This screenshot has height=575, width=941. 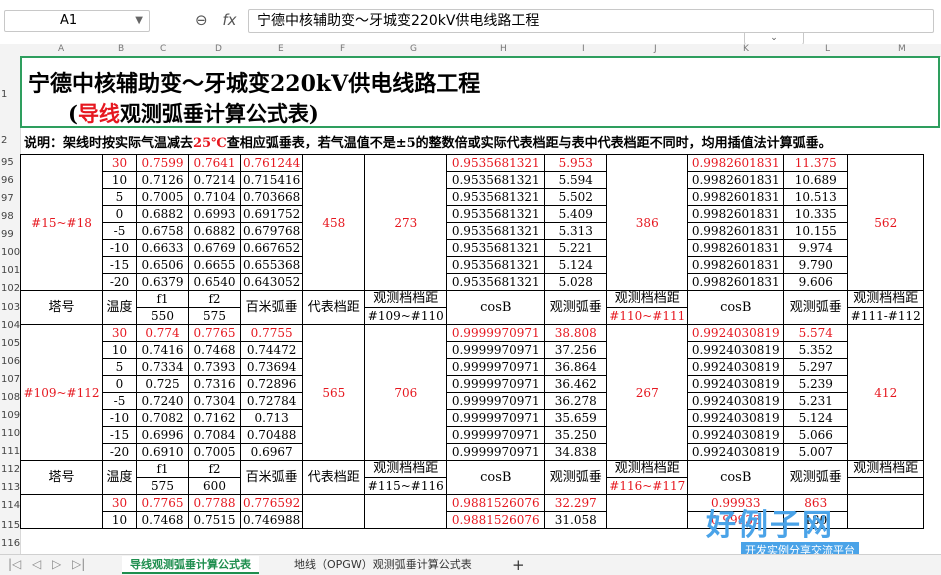 I want to click on obs-sag-cell: 31.058, so click(x=576, y=520).